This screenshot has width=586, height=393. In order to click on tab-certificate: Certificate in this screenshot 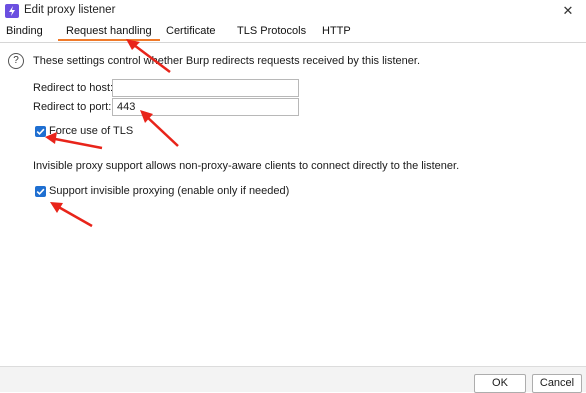, I will do `click(191, 31)`.